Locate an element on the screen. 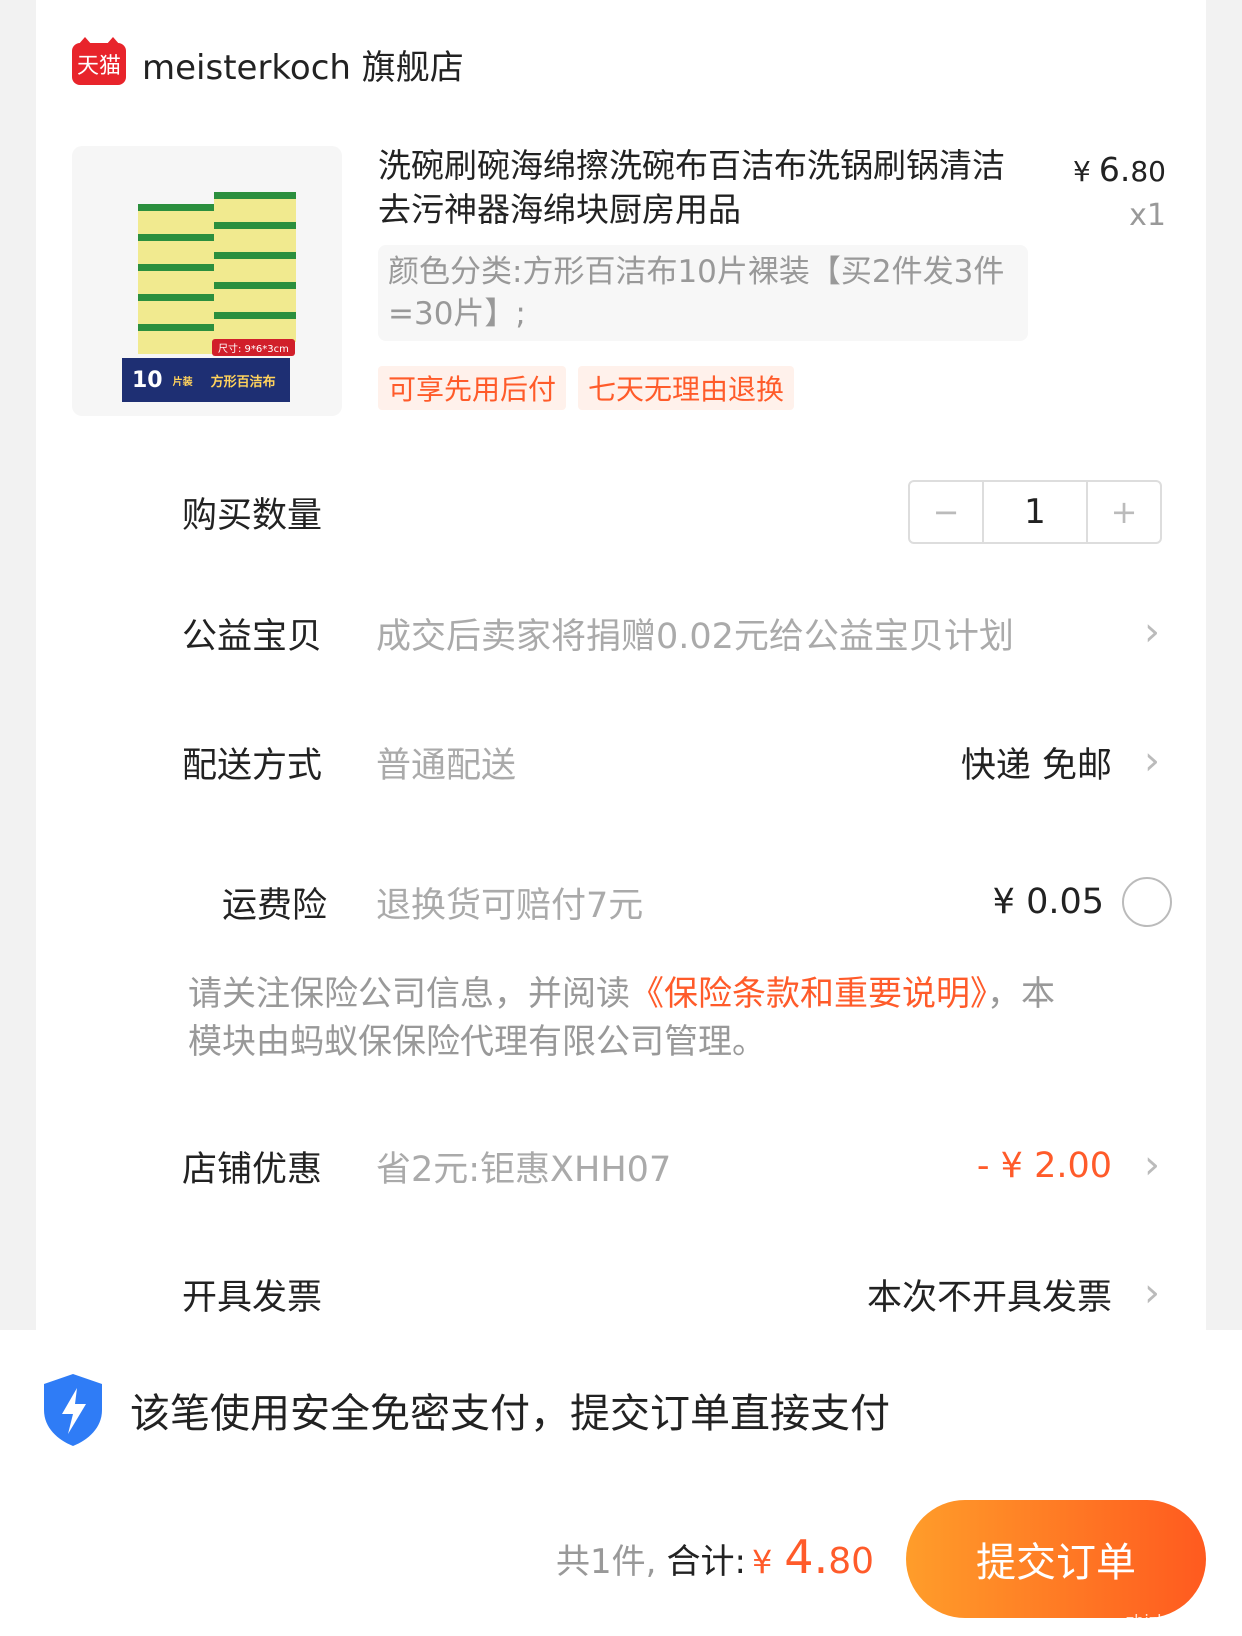 This screenshot has height=1636, width=1242. insurance-terms-link: 《保险条款和重要说明》 is located at coordinates (808, 994).